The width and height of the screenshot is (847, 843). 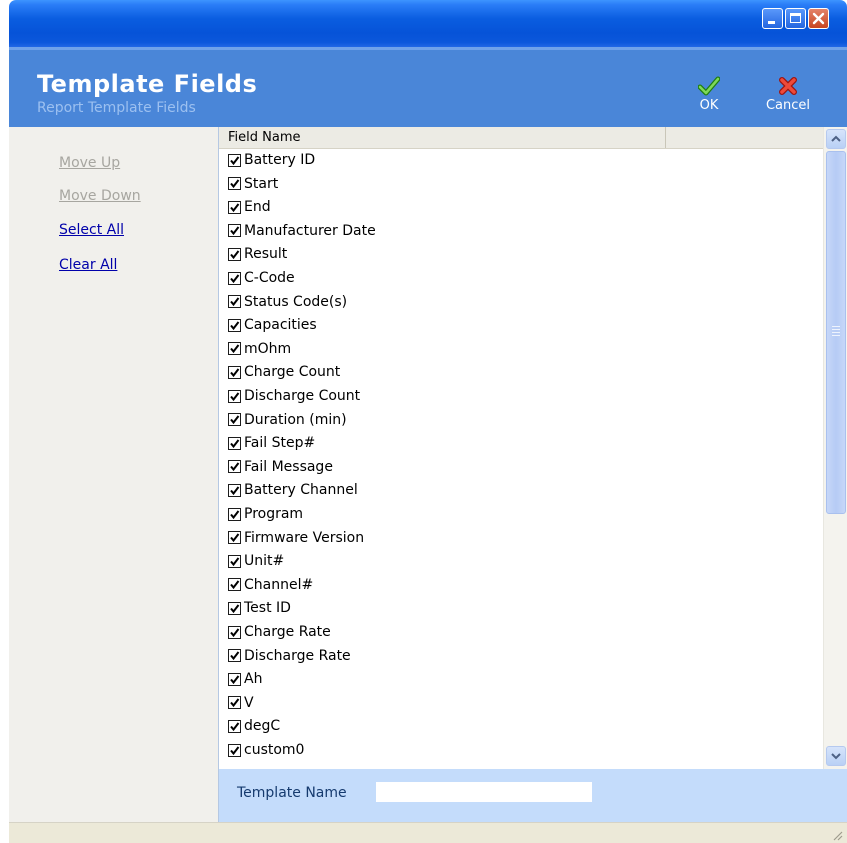 What do you see at coordinates (818, 18) in the screenshot?
I see `close-button` at bounding box center [818, 18].